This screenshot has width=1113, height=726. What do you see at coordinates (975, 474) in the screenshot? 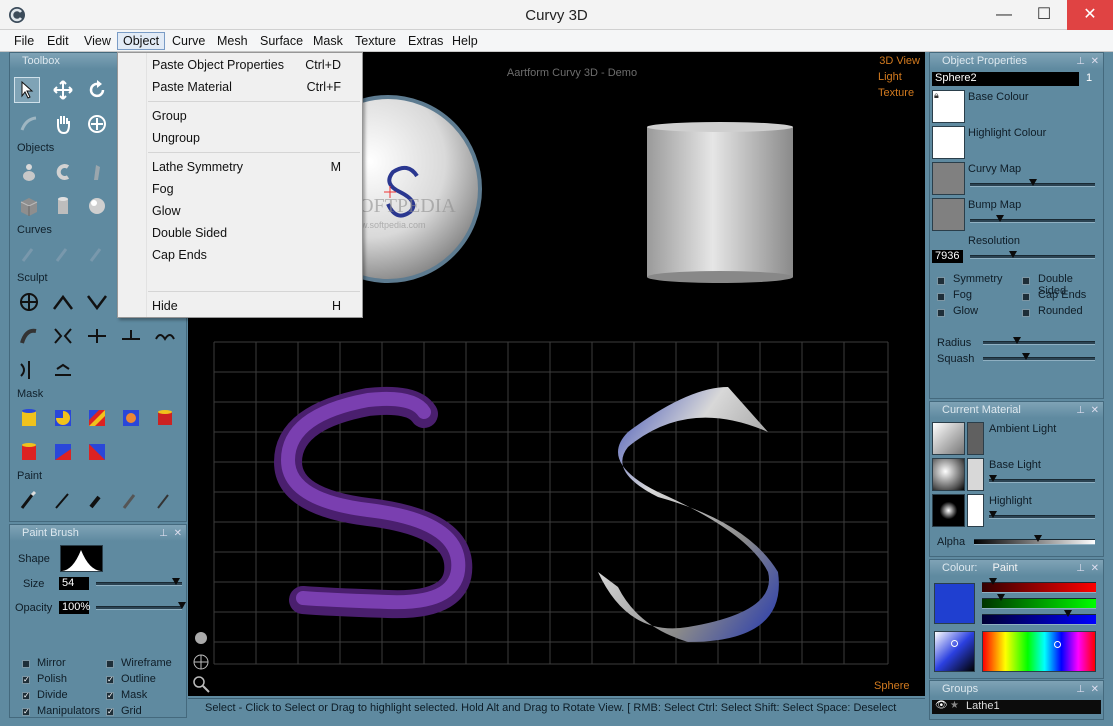
I see `base-light-colour` at bounding box center [975, 474].